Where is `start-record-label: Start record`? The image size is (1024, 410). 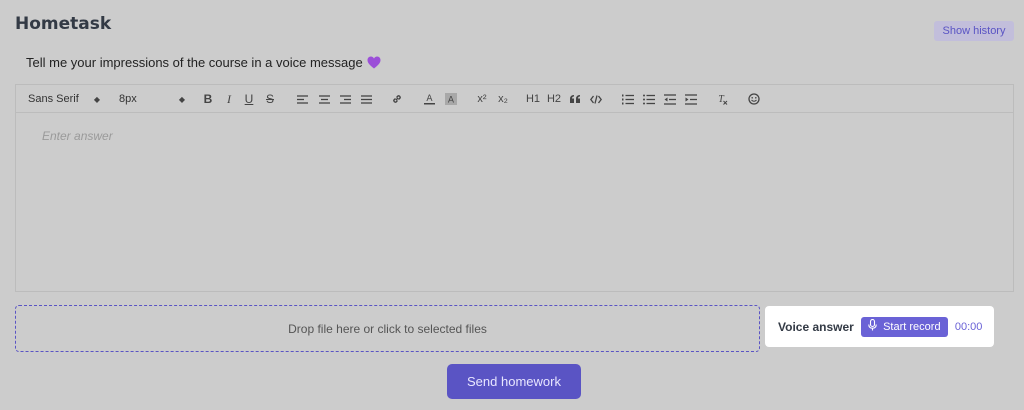 start-record-label: Start record is located at coordinates (912, 326).